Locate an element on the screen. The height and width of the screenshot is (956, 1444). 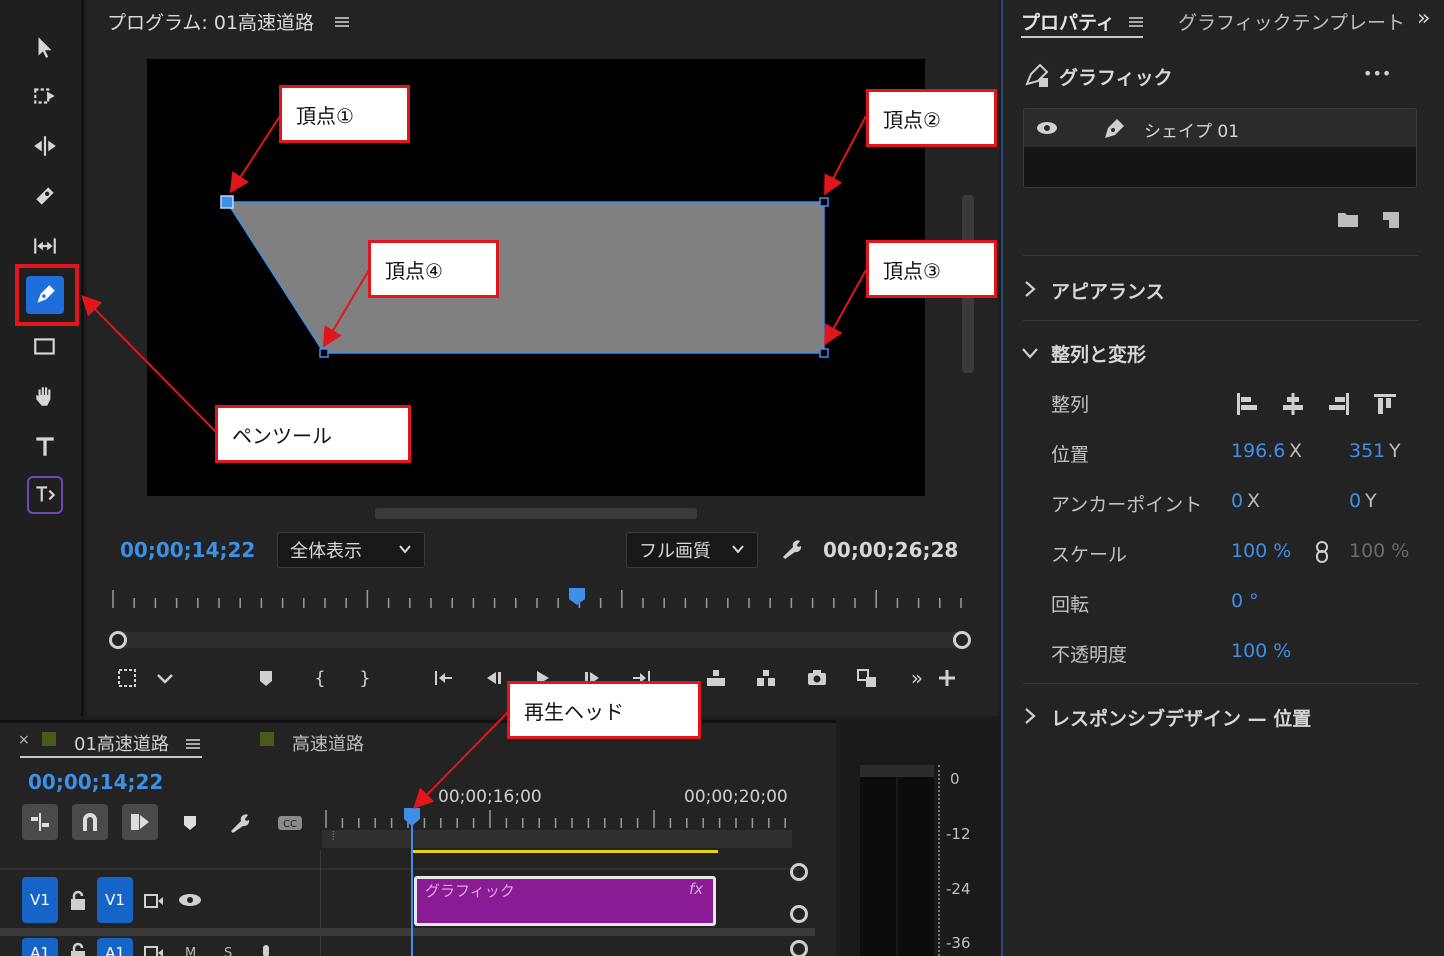
section-appearance: アピアランス is located at coordinates (1108, 290).